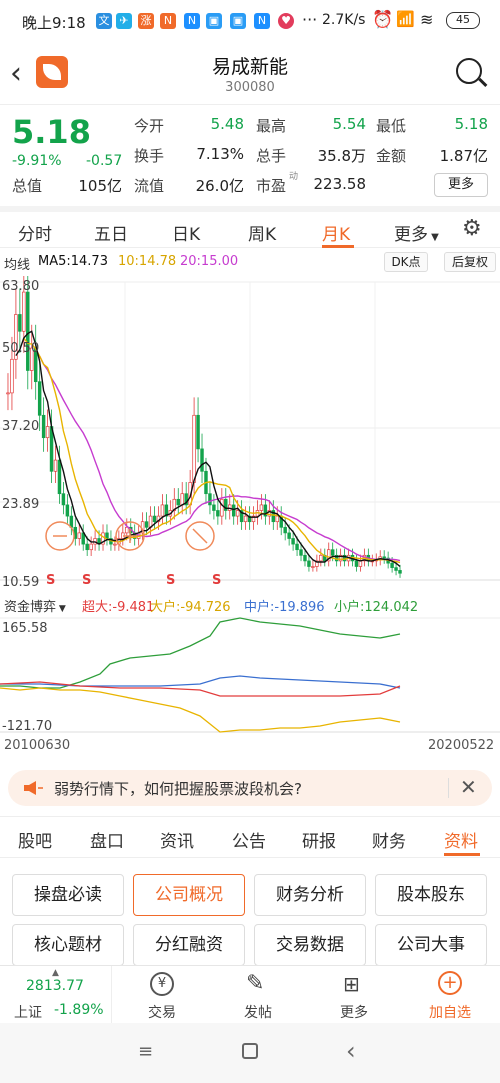 The height and width of the screenshot is (1083, 500). I want to click on network-speed: 2.7K/s, so click(344, 20).